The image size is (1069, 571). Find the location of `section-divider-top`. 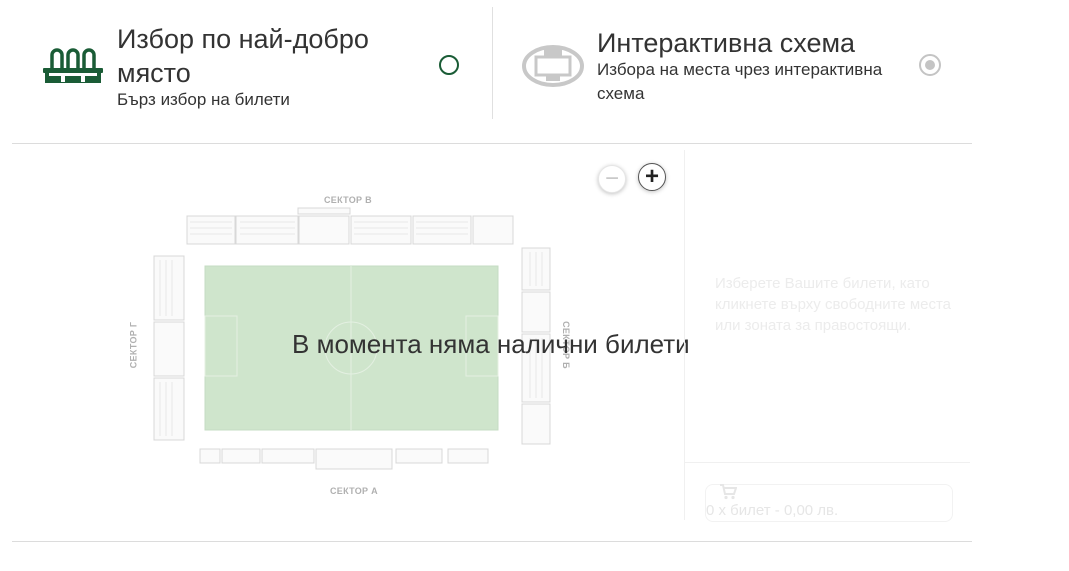

section-divider-top is located at coordinates (492, 143).